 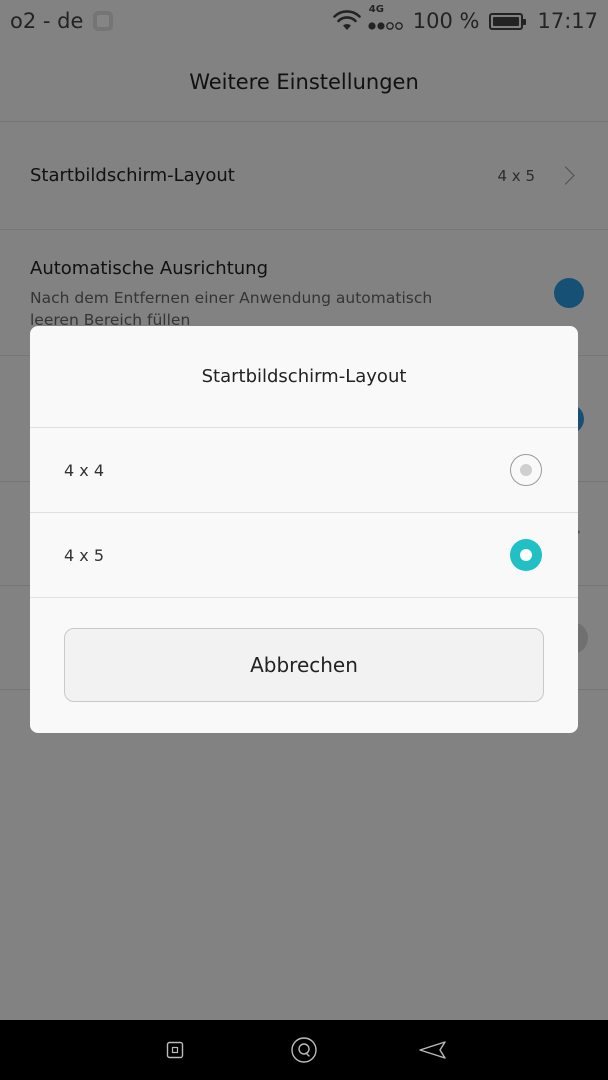 What do you see at coordinates (84, 555) in the screenshot?
I see `option-label: 4 x 5` at bounding box center [84, 555].